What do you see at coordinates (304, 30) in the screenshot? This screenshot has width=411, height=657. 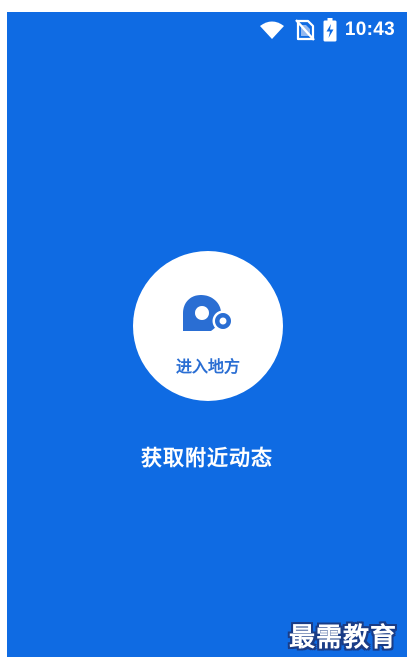 I see `no-sim-icon` at bounding box center [304, 30].